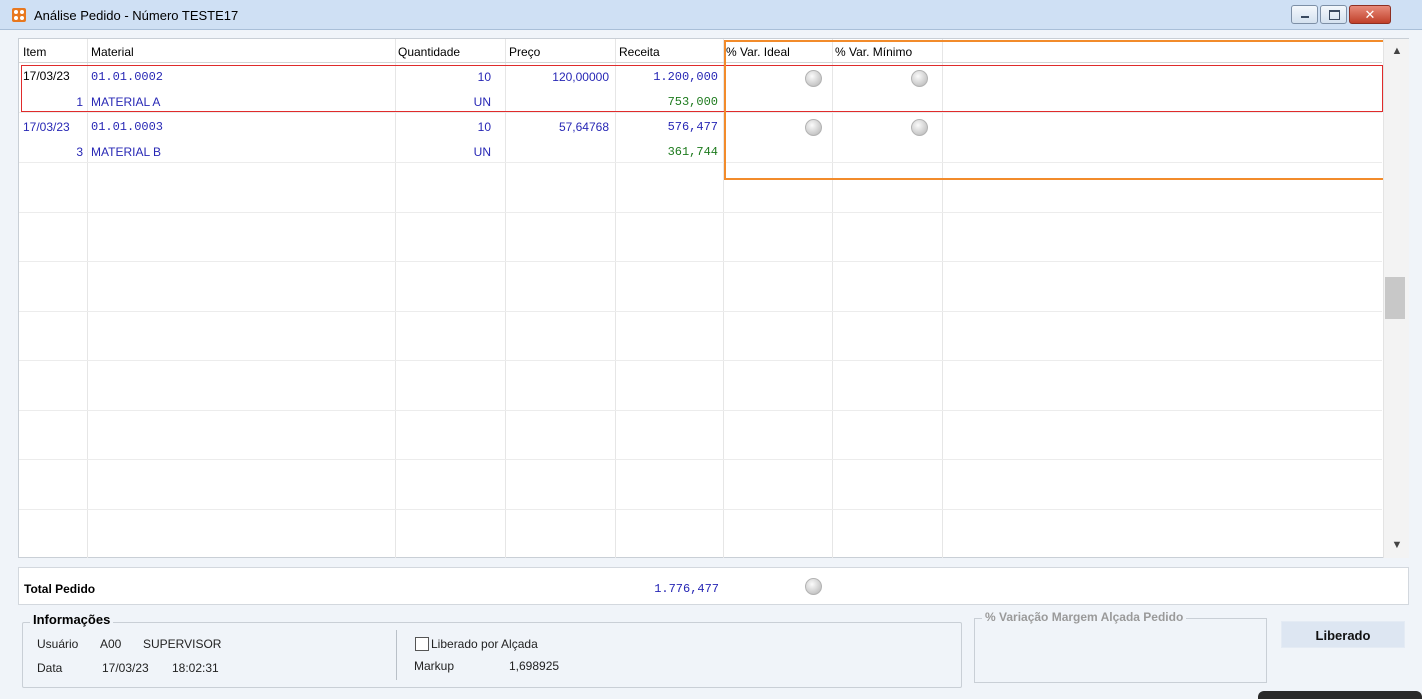 The width and height of the screenshot is (1422, 699). I want to click on vertical-scrollbar: ▲ ▼, so click(1396, 298).